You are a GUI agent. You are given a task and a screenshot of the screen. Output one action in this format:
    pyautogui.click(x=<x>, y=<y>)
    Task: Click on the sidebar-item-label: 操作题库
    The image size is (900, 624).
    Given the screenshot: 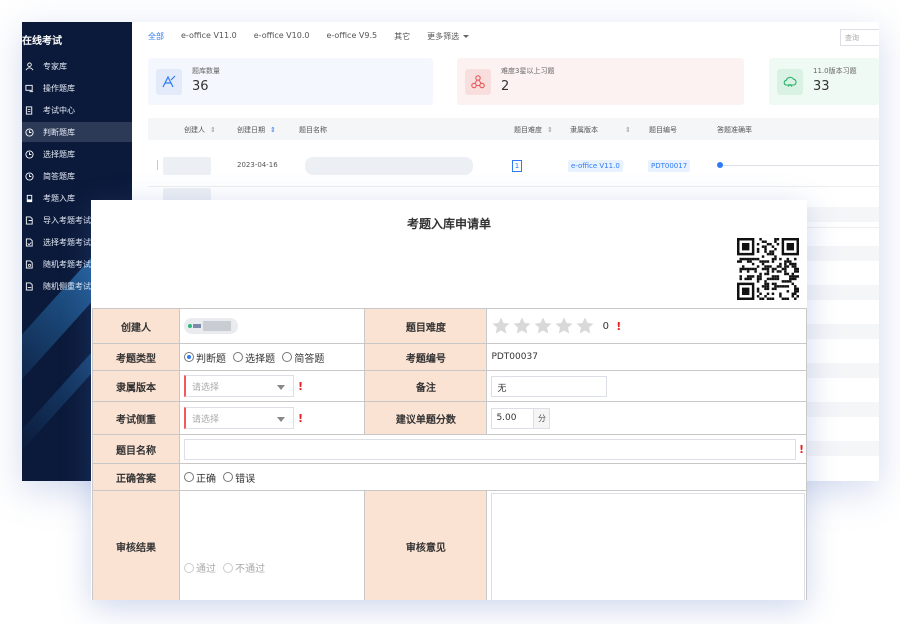 What is the action you would take?
    pyautogui.click(x=59, y=88)
    